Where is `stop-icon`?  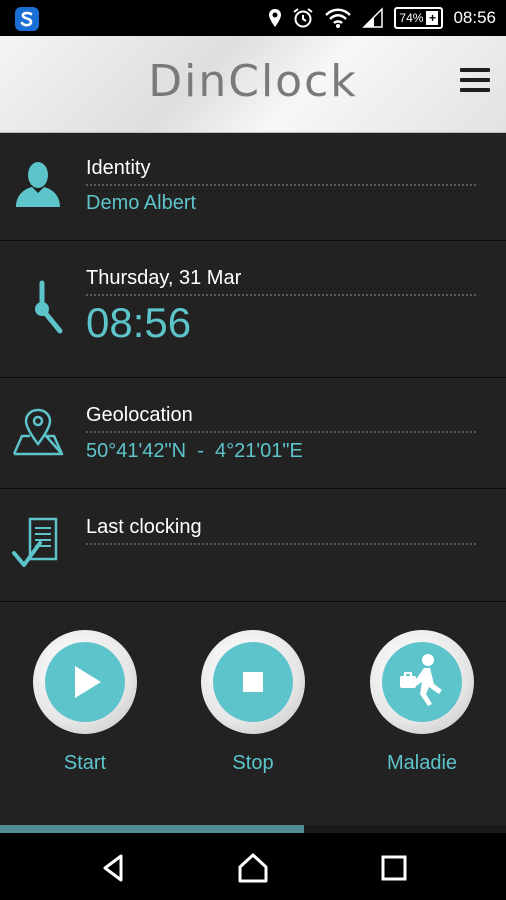 stop-icon is located at coordinates (253, 682).